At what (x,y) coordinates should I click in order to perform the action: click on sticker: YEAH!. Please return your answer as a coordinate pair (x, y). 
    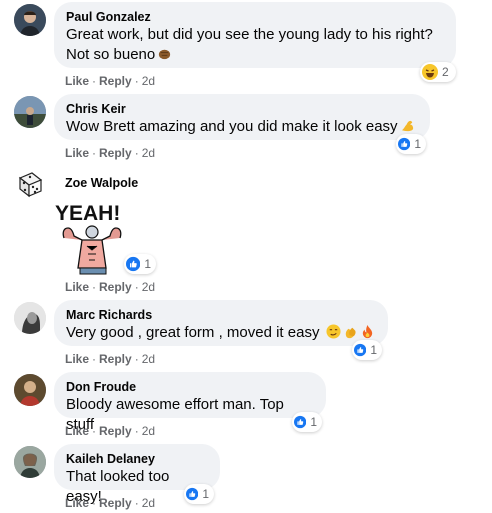
    Looking at the image, I should click on (94, 238).